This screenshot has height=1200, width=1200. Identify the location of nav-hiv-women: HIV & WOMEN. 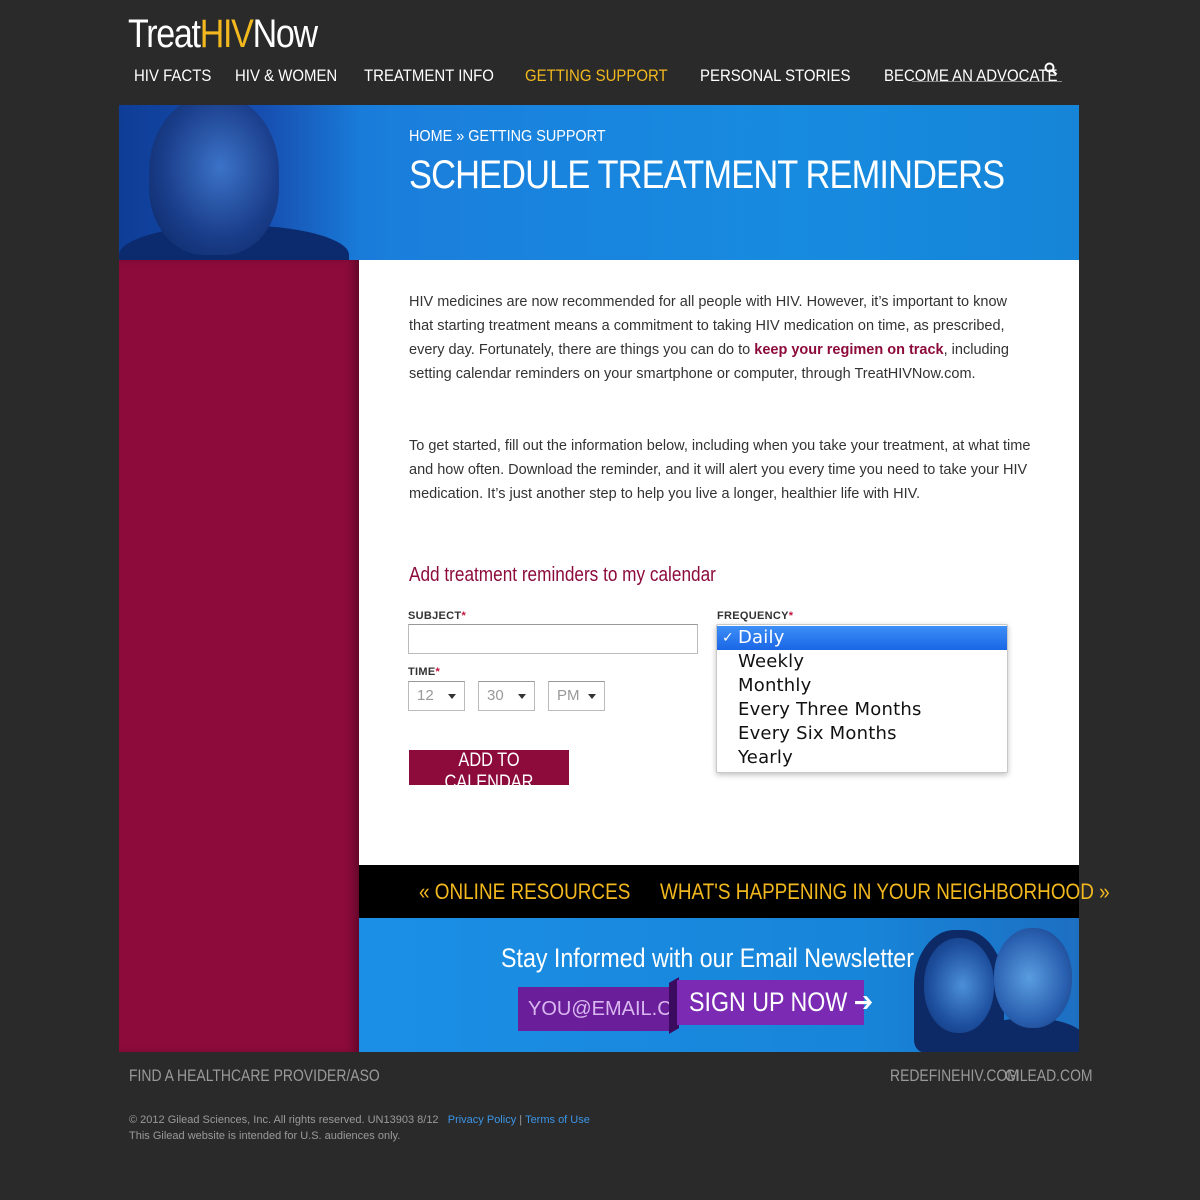
(286, 76).